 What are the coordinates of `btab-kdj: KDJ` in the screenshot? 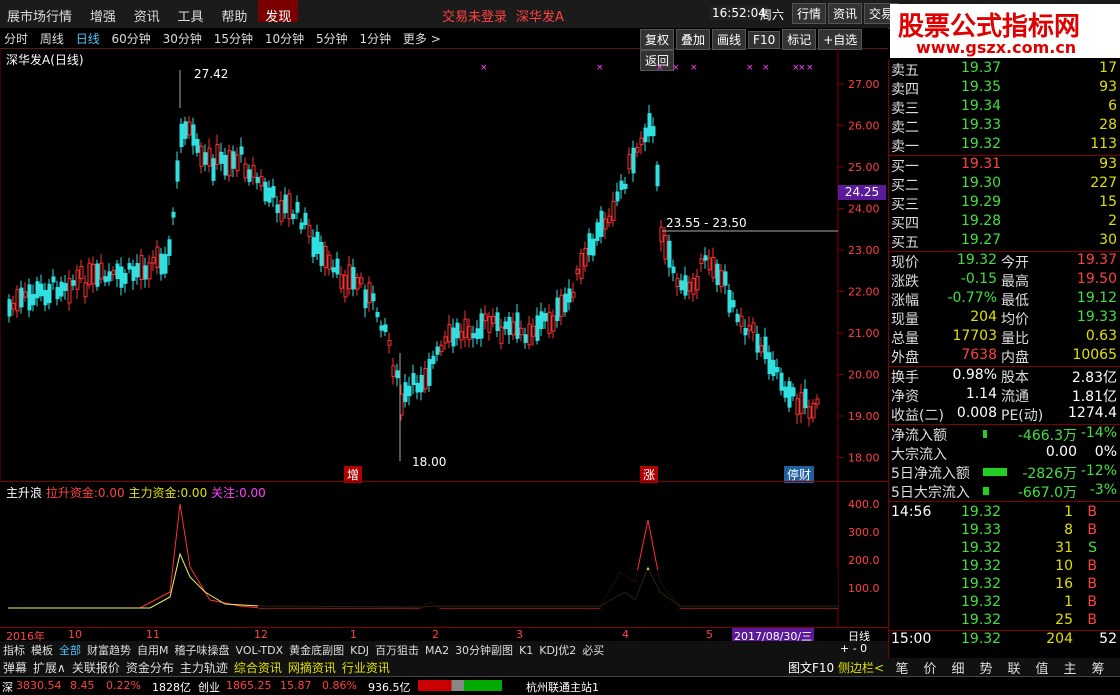 It's located at (359, 650).